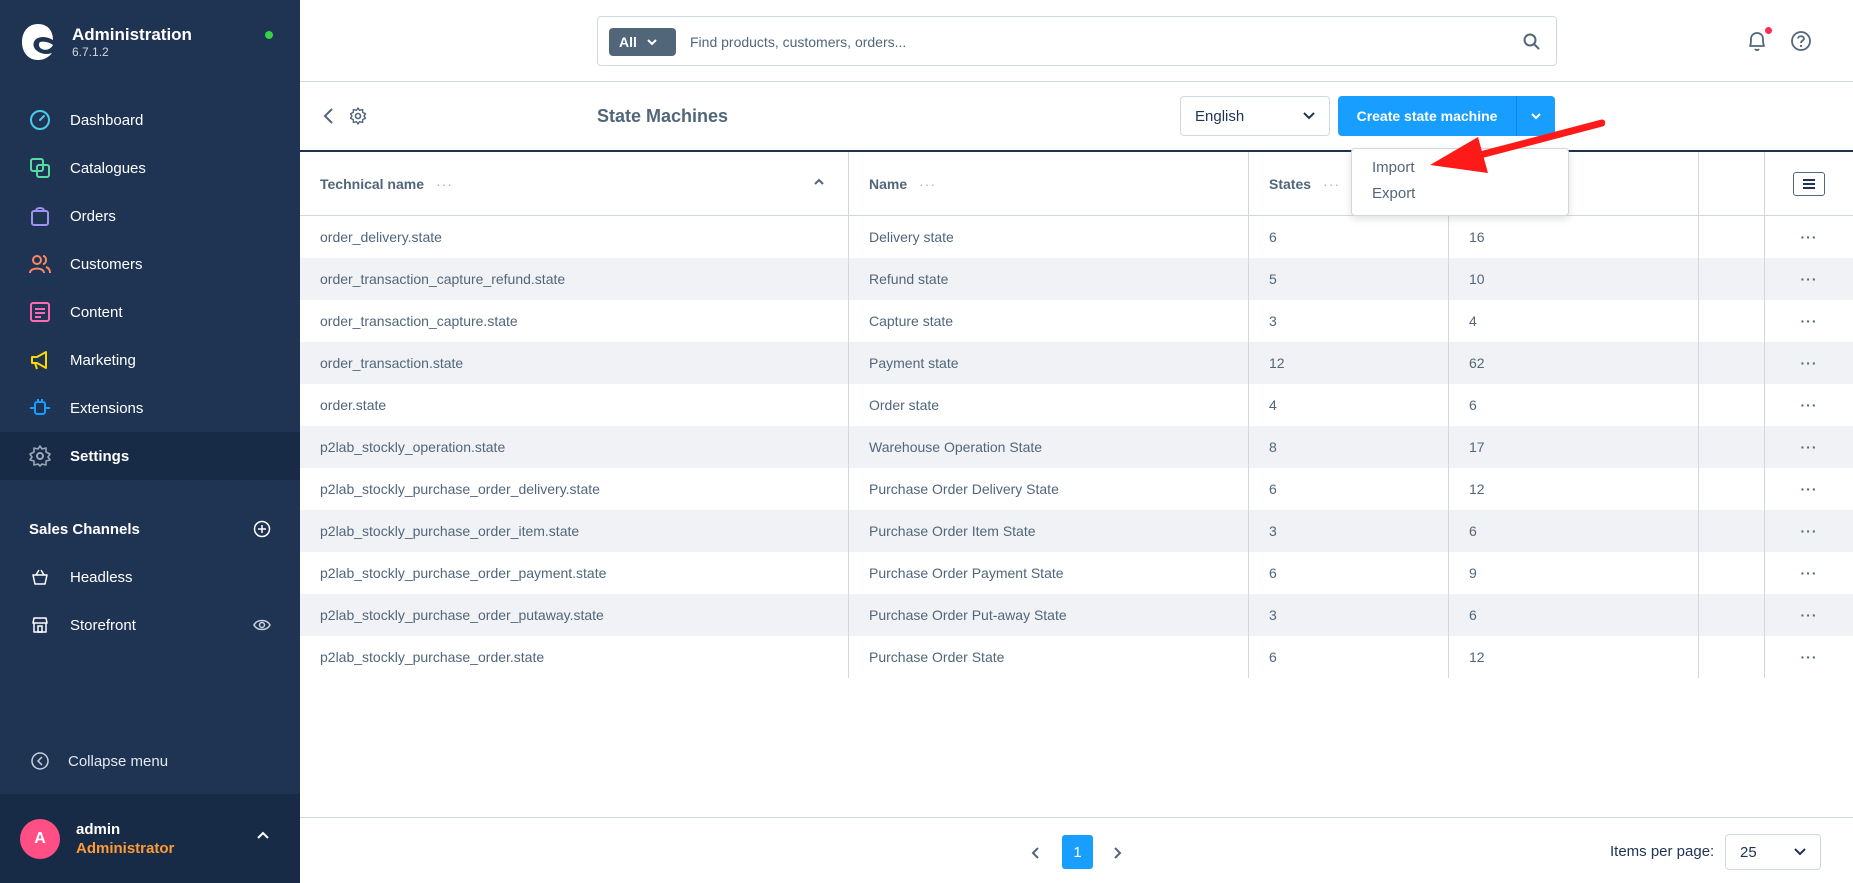 This screenshot has height=883, width=1853. Describe the element at coordinates (574, 405) in the screenshot. I see `cell-technical-name: order.state` at that location.